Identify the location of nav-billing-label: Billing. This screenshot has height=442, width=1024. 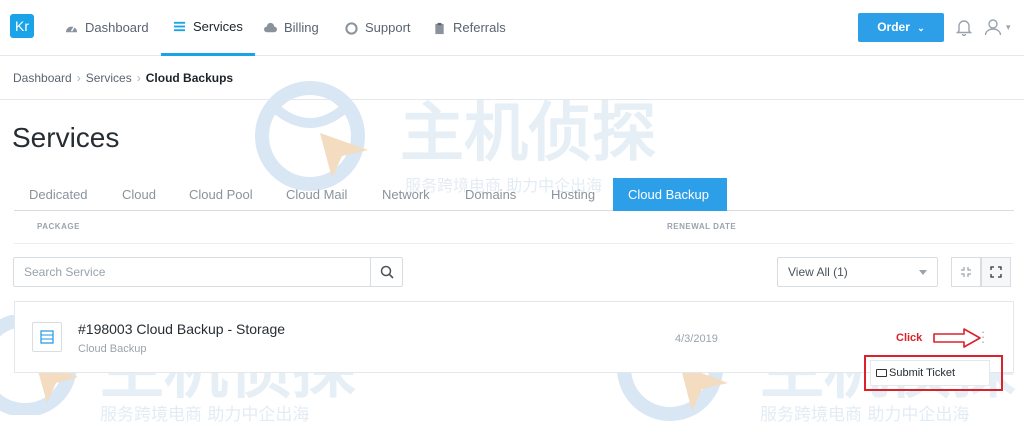
(301, 27).